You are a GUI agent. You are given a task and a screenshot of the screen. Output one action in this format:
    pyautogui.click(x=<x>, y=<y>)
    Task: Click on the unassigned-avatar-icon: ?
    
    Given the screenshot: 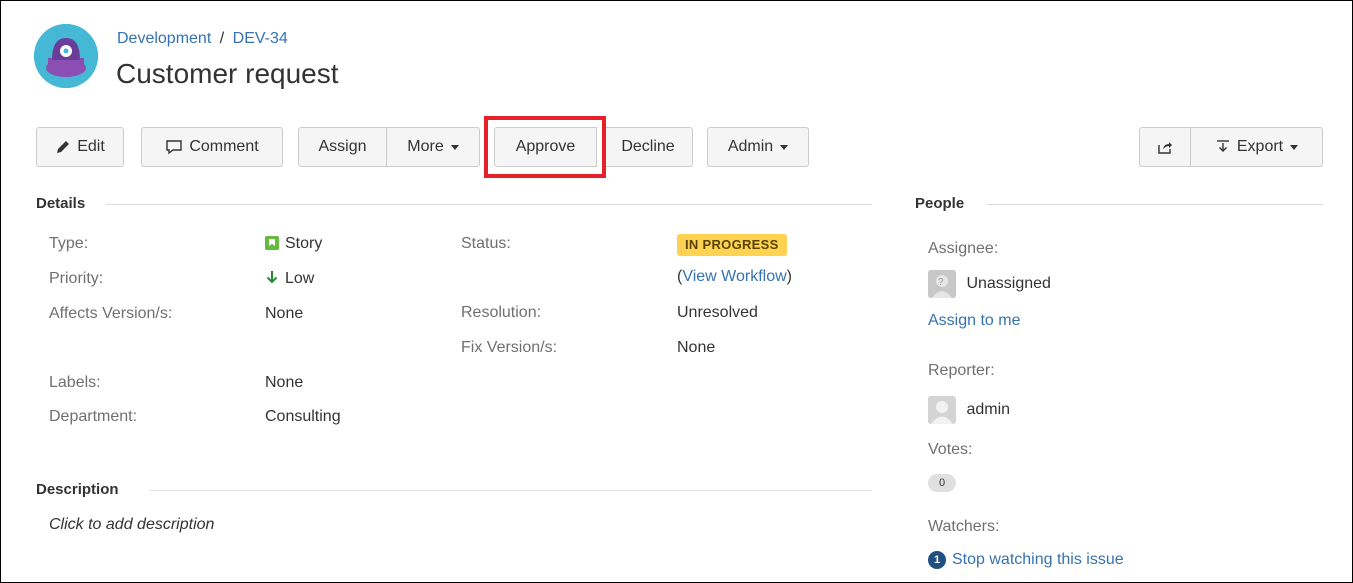 What is the action you would take?
    pyautogui.click(x=942, y=284)
    